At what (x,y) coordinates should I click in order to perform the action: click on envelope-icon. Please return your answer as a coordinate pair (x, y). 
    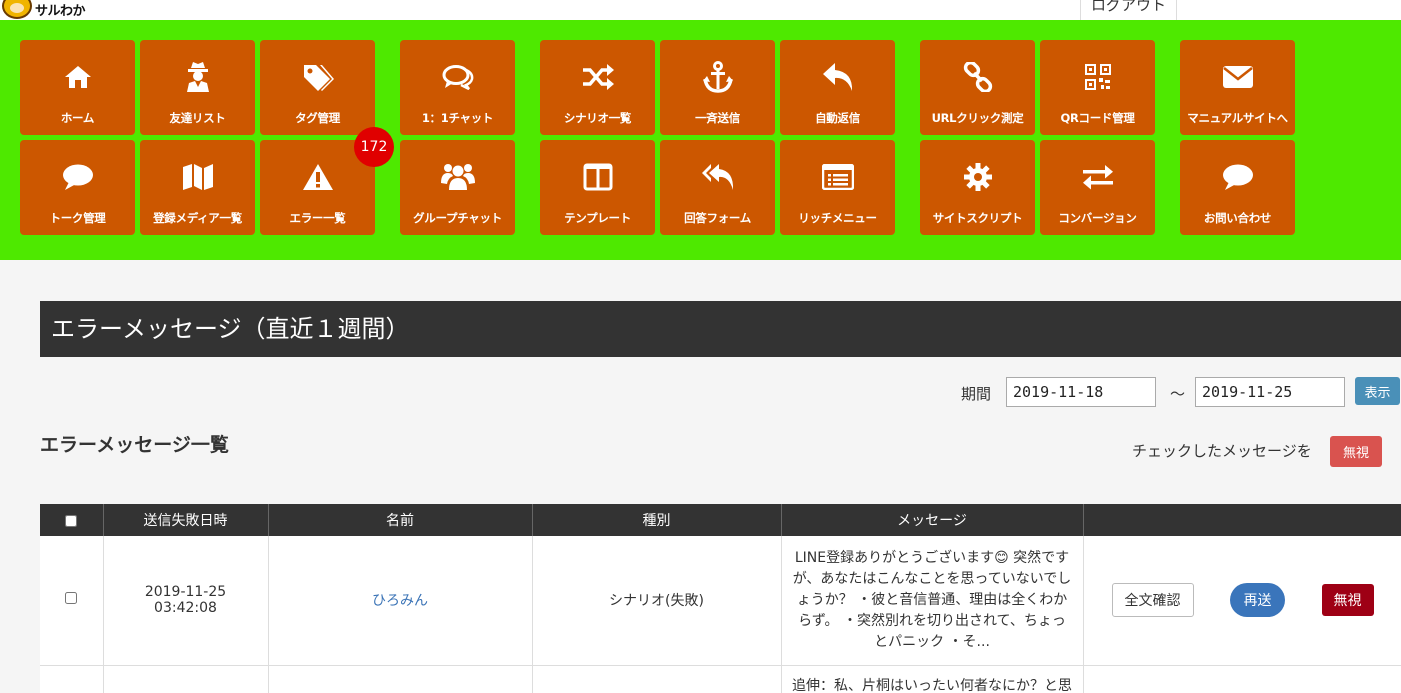
    Looking at the image, I should click on (1237, 77).